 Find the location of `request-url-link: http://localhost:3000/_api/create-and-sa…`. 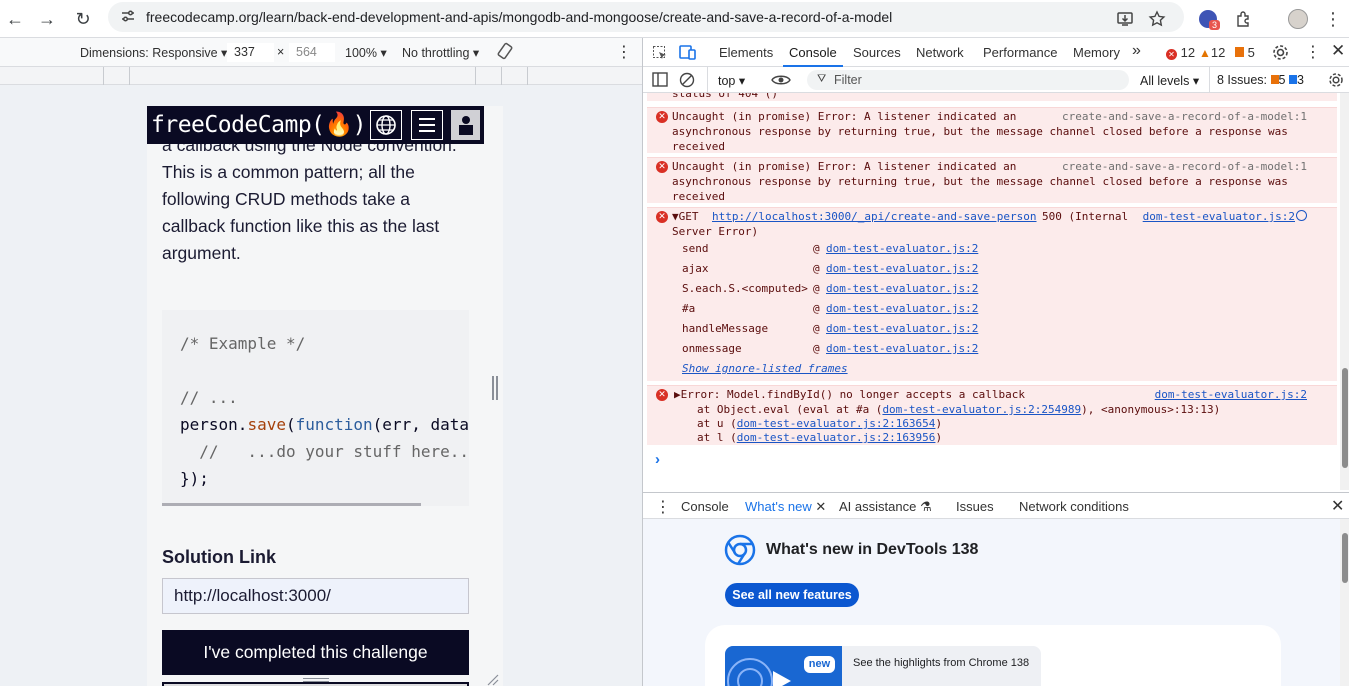

request-url-link: http://localhost:3000/_api/create-and-sa… is located at coordinates (874, 216).